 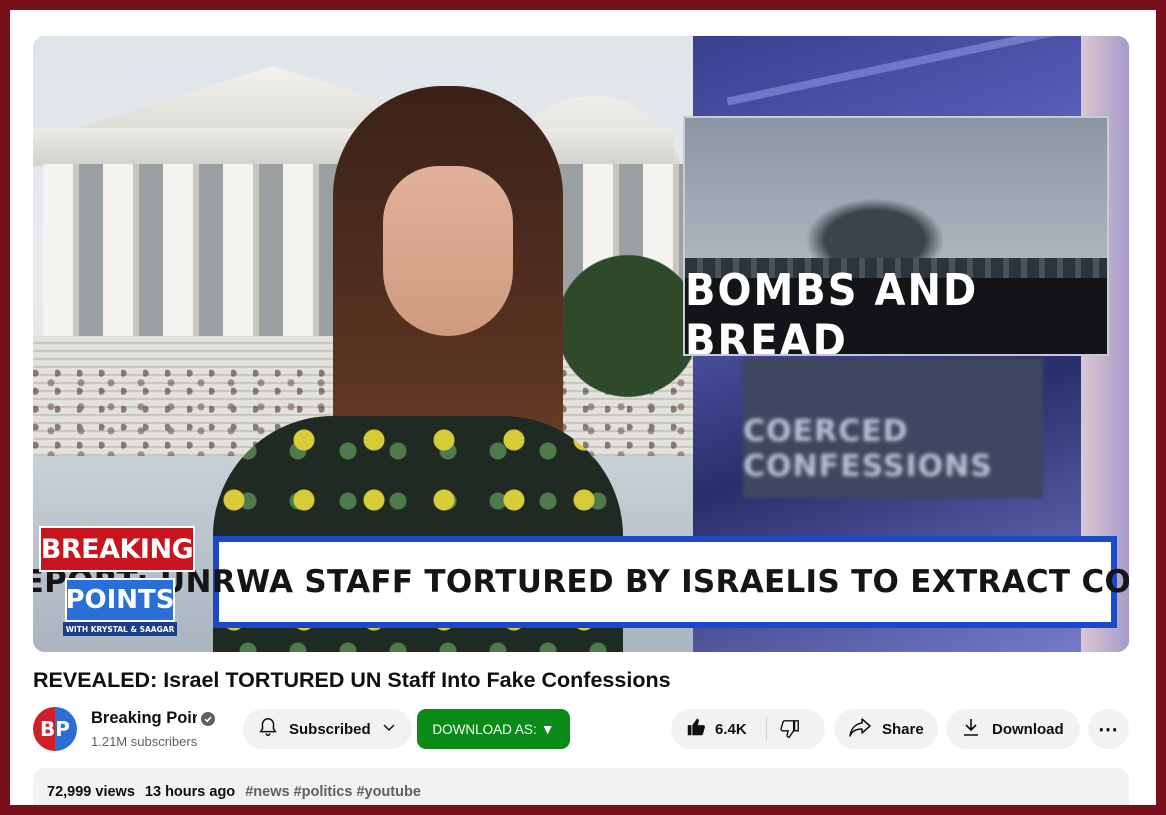 What do you see at coordinates (190, 792) in the screenshot?
I see `upload-time: 13 hours ago` at bounding box center [190, 792].